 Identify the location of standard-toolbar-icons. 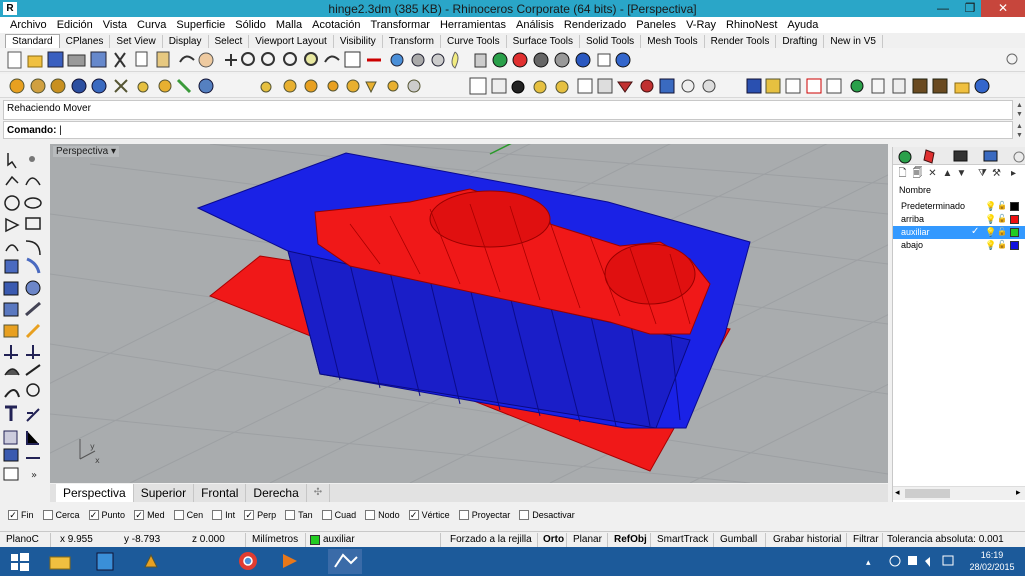
(512, 60).